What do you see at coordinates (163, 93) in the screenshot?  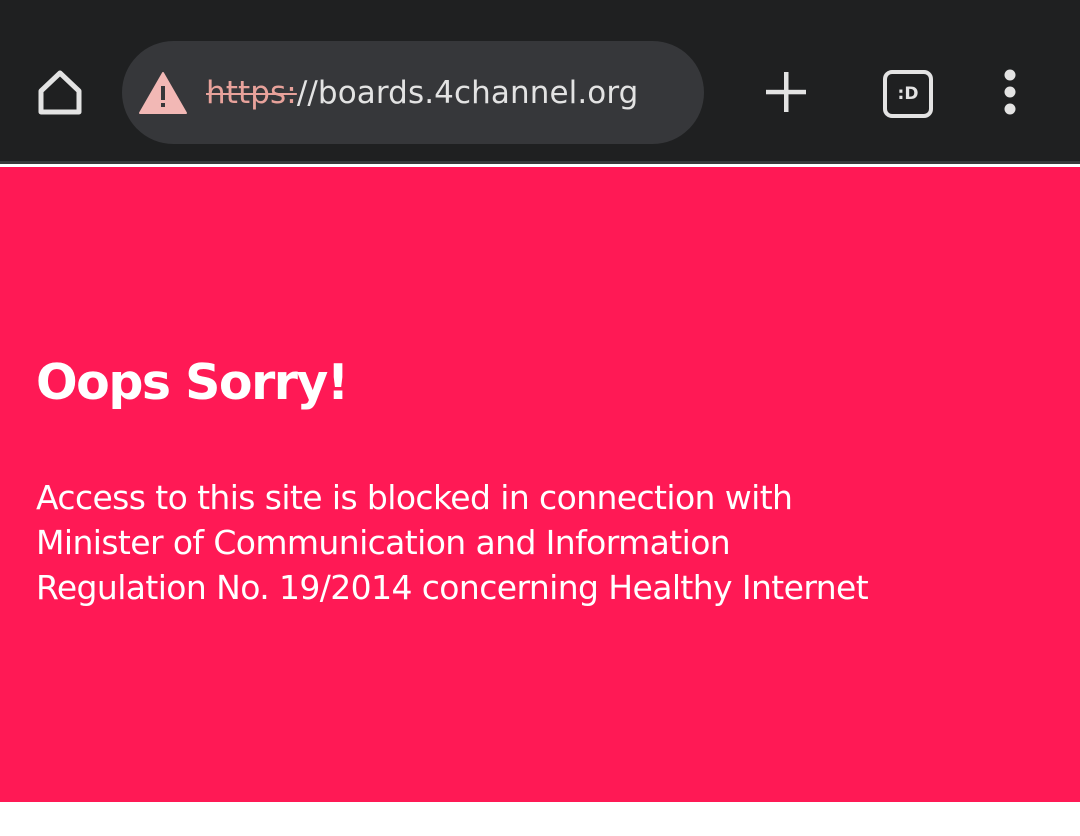 I see `warning-triangle-icon` at bounding box center [163, 93].